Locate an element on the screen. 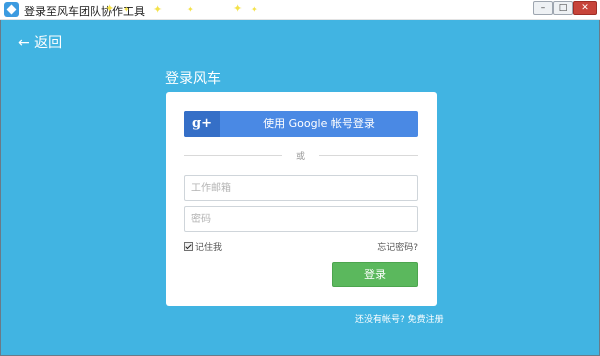 Image resolution: width=600 pixels, height=356 pixels. google-login-button: g+ 使用 Google 帐号登录 is located at coordinates (301, 124).